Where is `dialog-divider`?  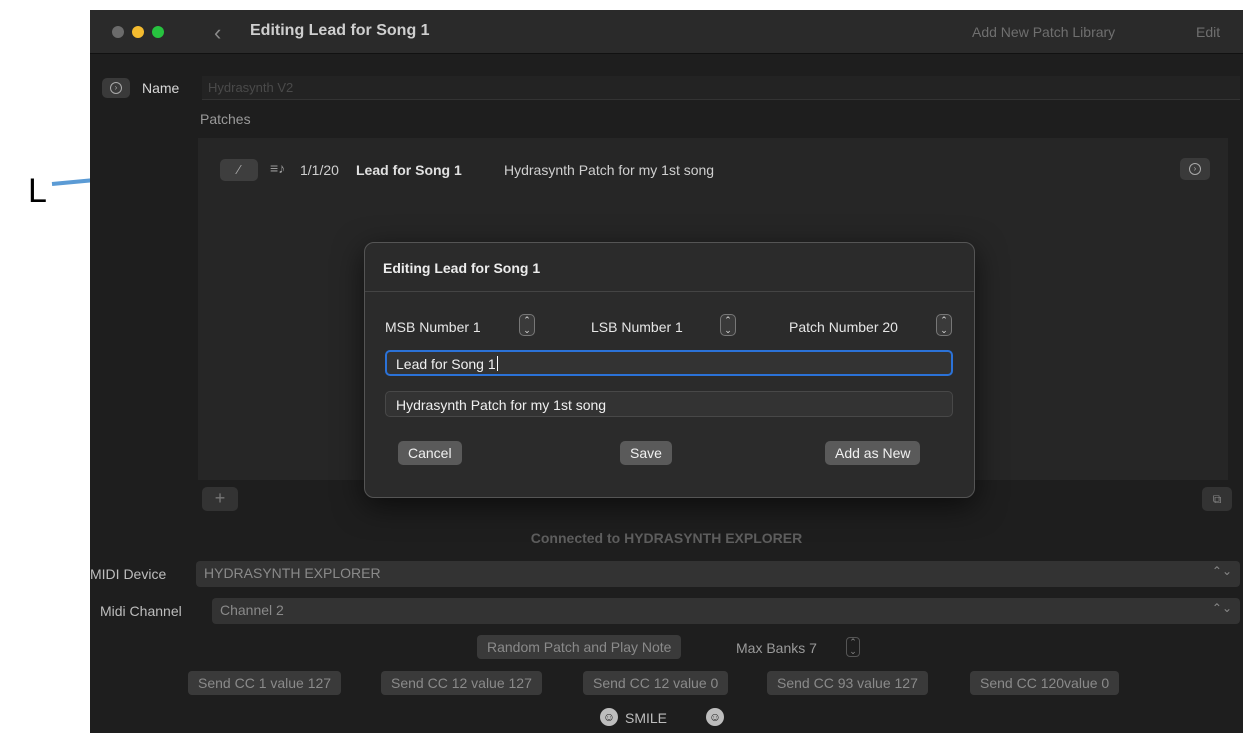
dialog-divider is located at coordinates (669, 291).